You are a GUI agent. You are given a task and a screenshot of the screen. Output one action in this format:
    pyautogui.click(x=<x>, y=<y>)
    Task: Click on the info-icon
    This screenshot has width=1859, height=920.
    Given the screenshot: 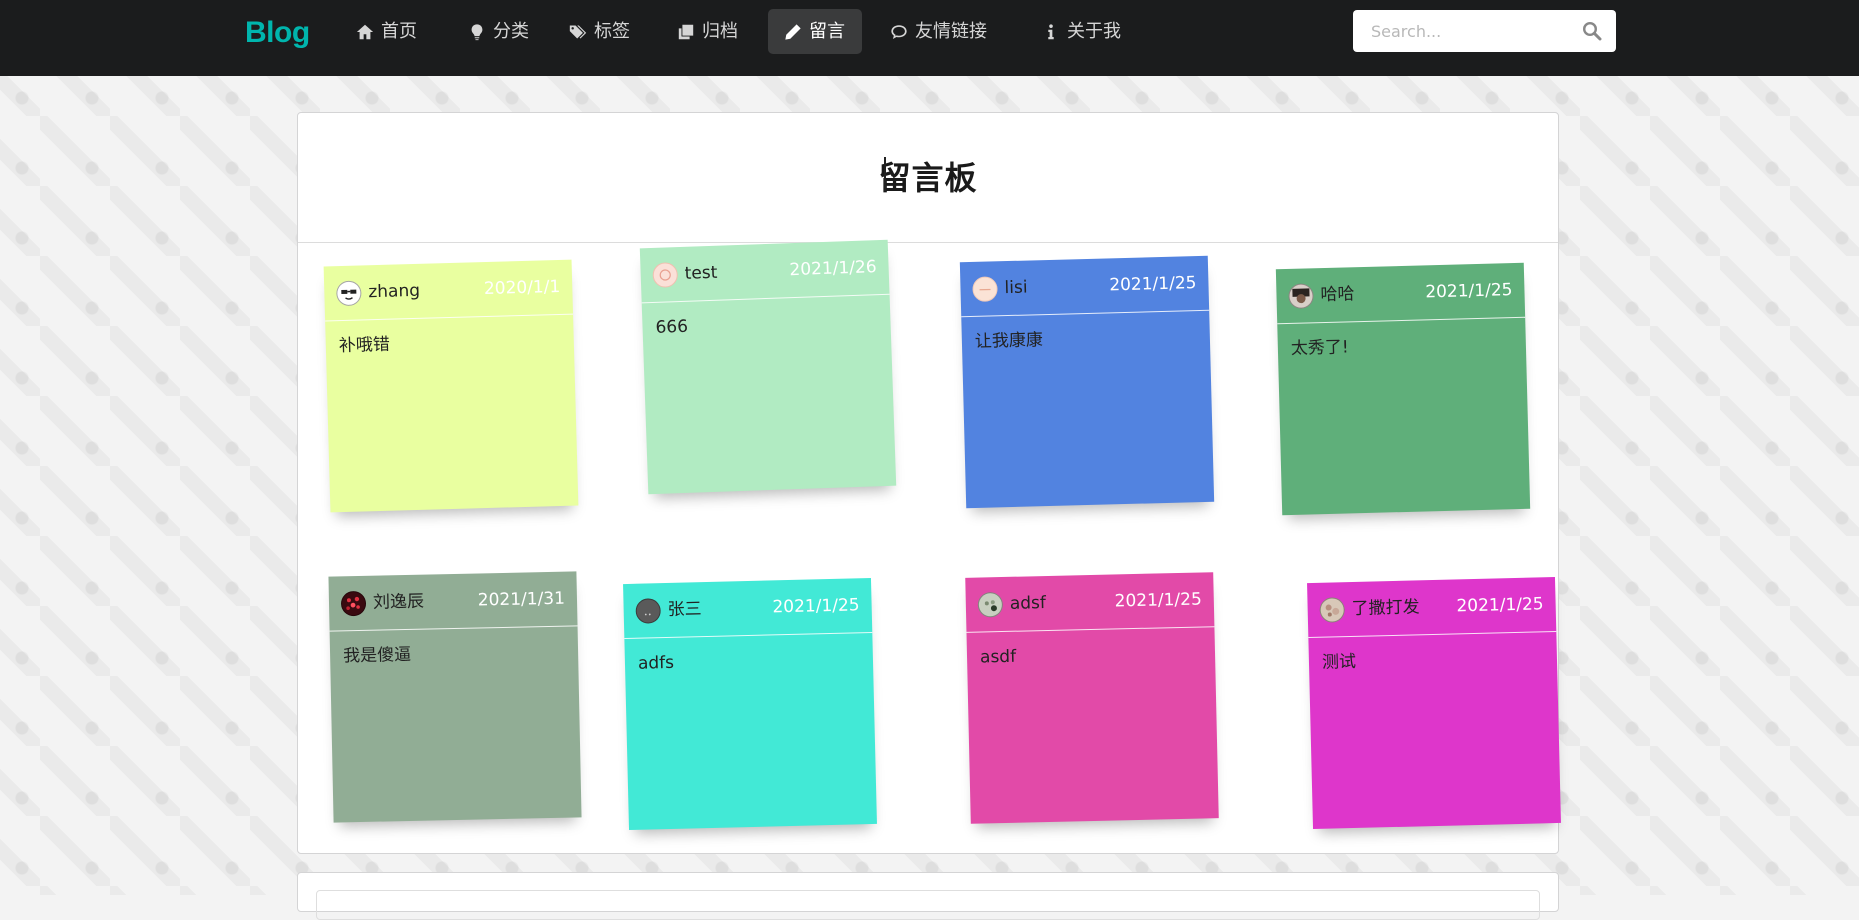 What is the action you would take?
    pyautogui.click(x=1051, y=31)
    